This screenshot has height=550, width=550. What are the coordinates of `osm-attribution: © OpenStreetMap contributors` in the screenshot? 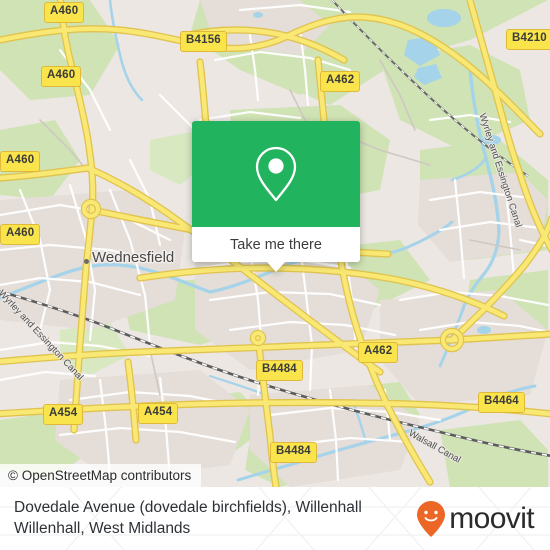 It's located at (101, 475).